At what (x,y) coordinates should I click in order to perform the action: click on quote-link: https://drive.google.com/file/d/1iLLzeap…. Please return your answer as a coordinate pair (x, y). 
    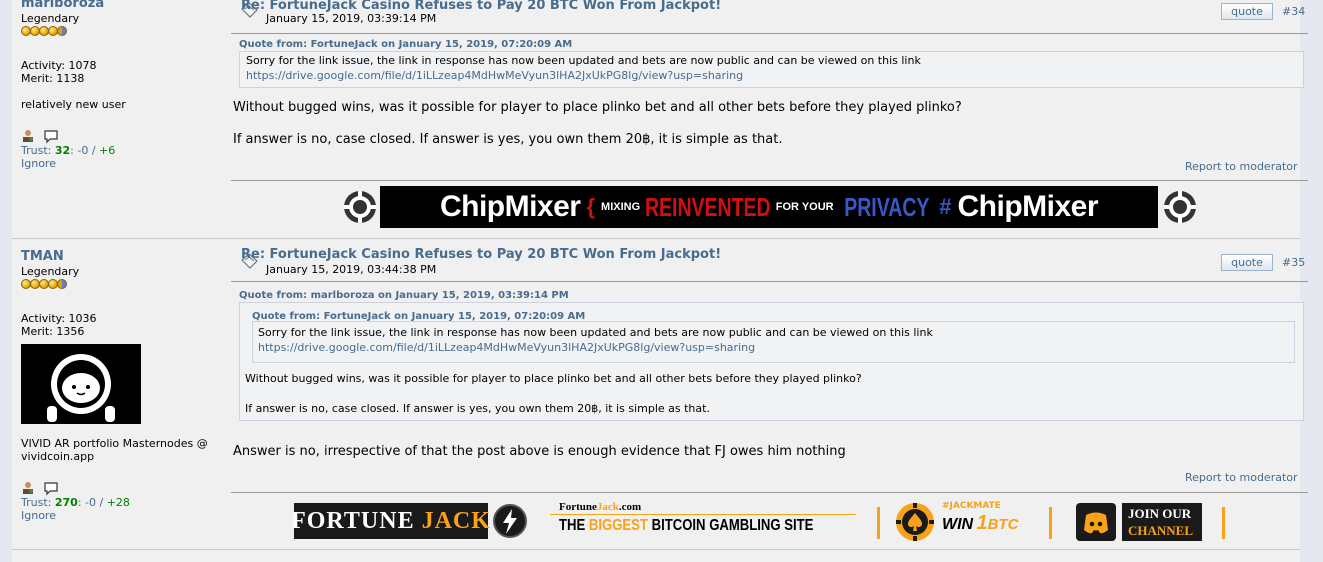
    Looking at the image, I should click on (771, 75).